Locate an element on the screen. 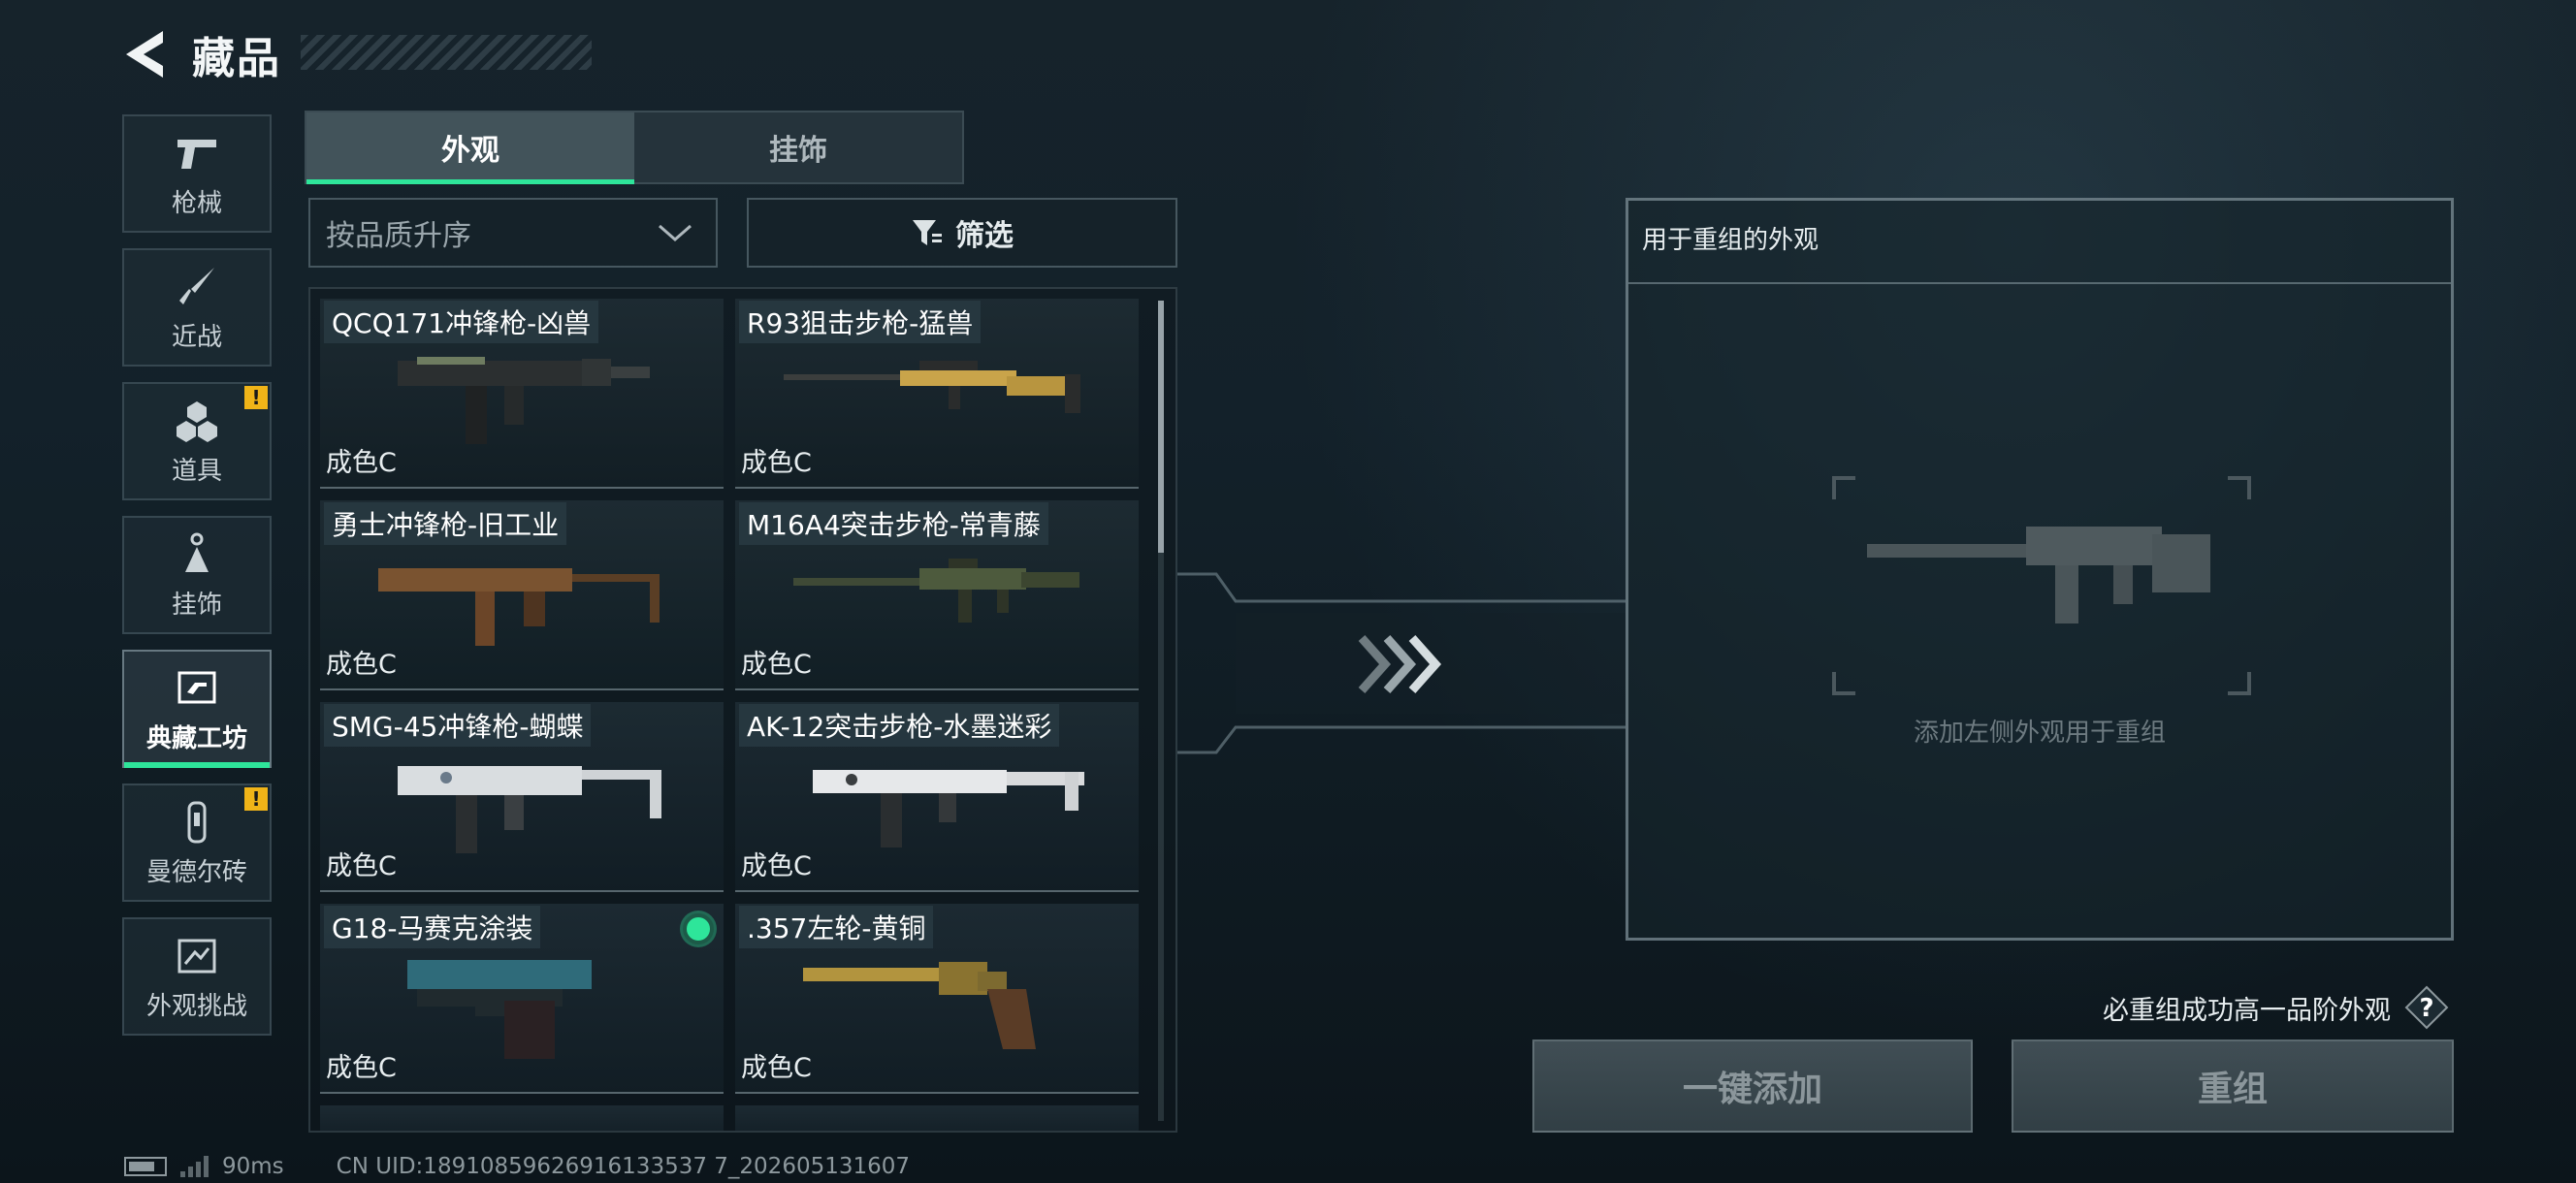 Image resolution: width=2576 pixels, height=1183 pixels. page-title: 藏品 is located at coordinates (236, 58).